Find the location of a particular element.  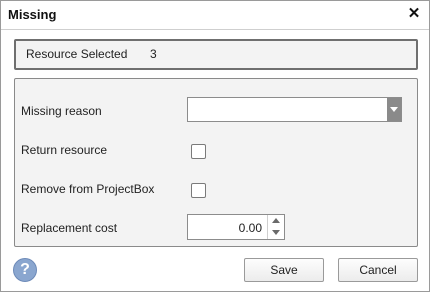

resource-selected-panel: Resource Selected 3 is located at coordinates (216, 54).